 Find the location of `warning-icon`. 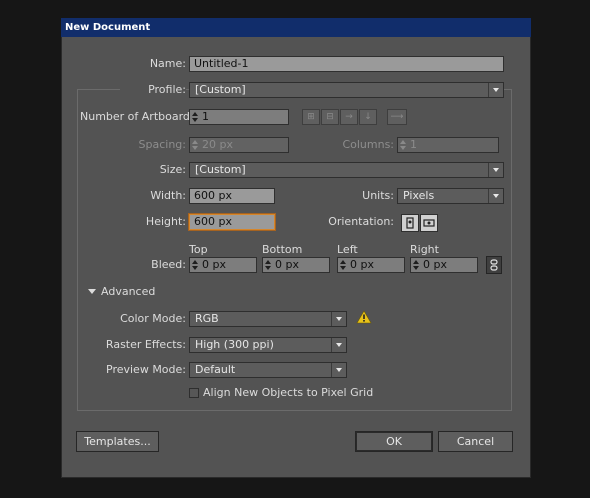

warning-icon is located at coordinates (364, 317).